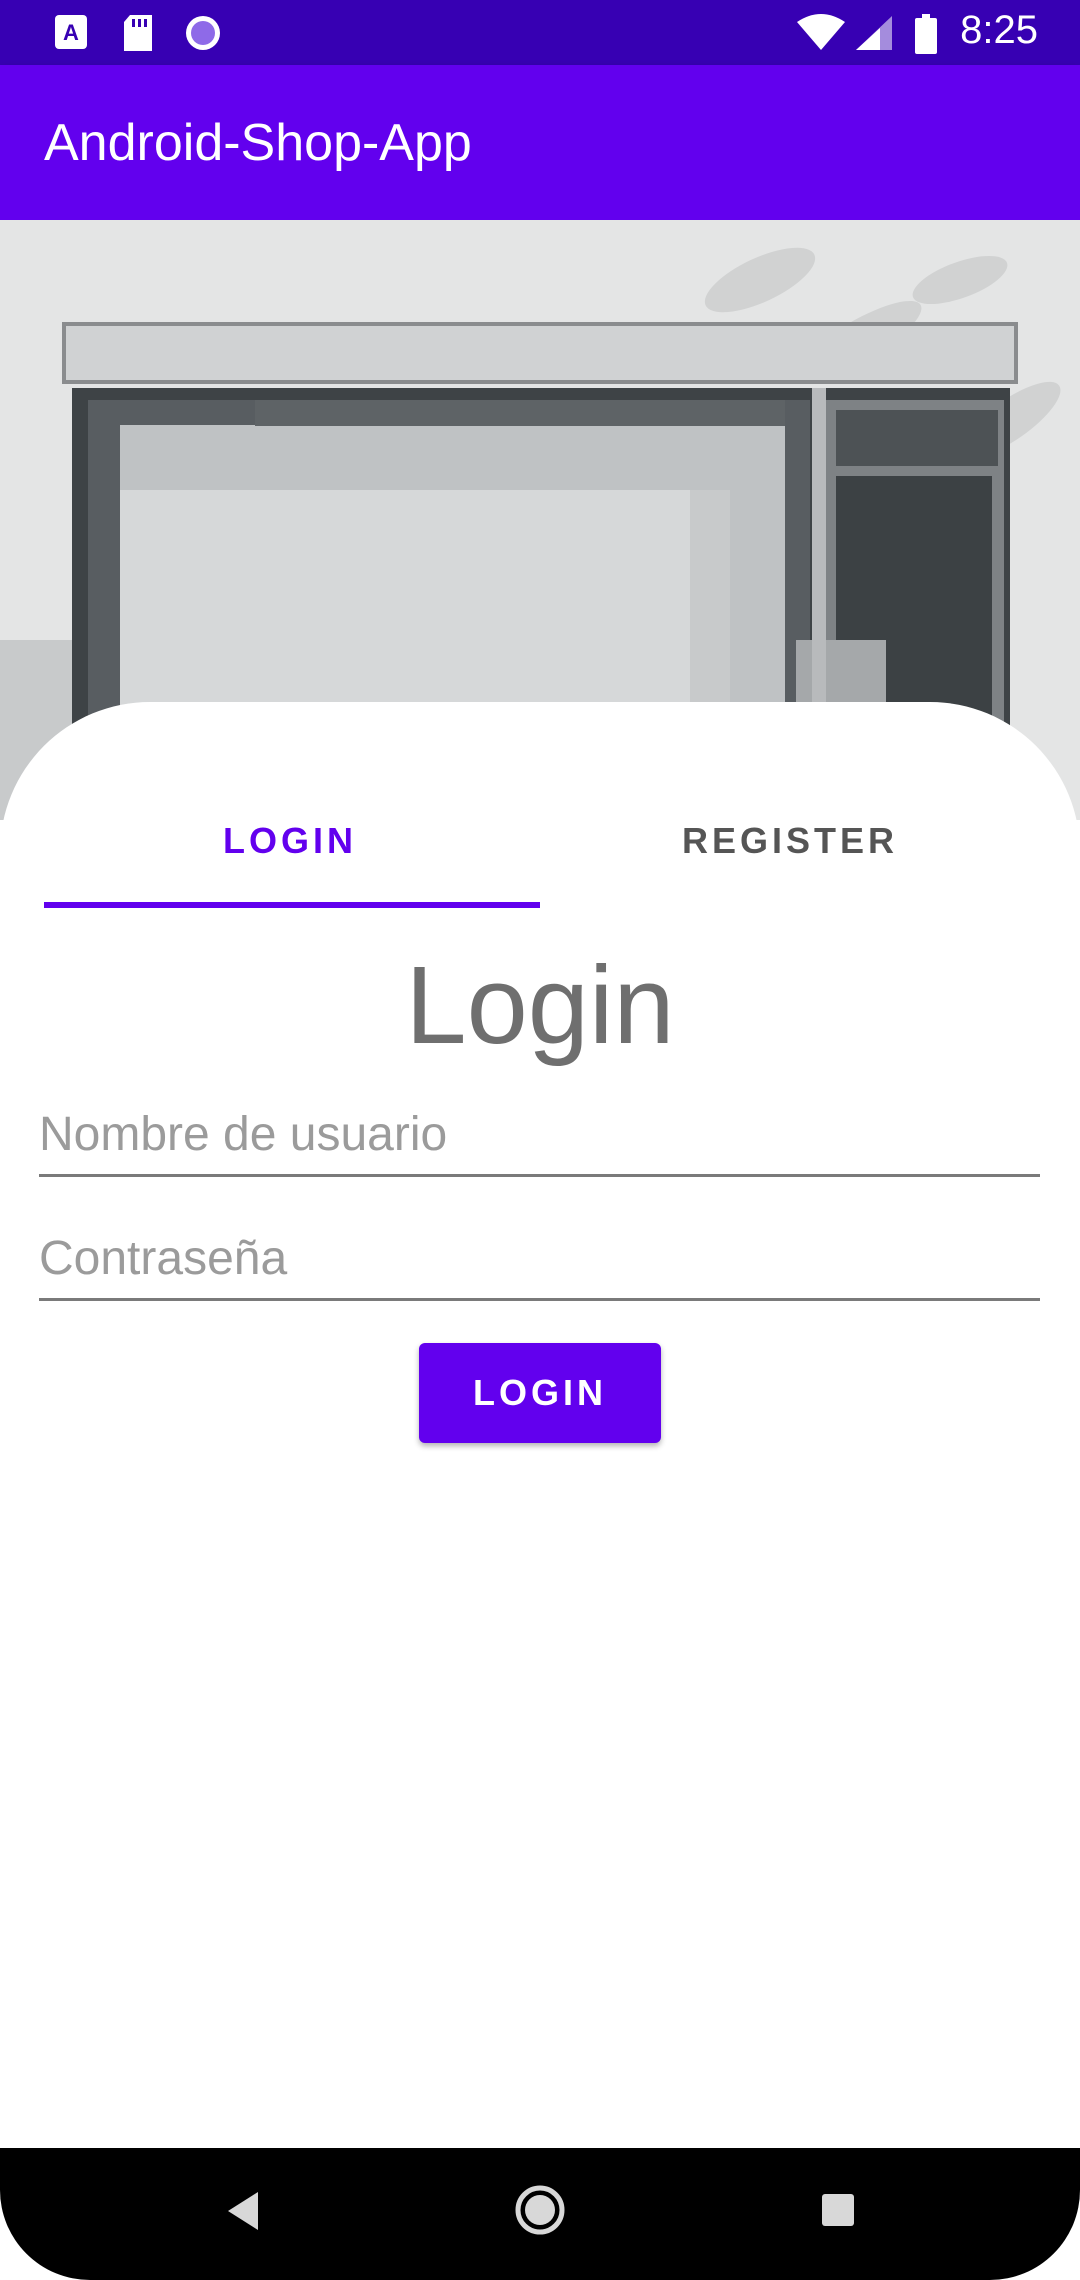 This screenshot has height=2280, width=1080. Describe the element at coordinates (138, 33) in the screenshot. I see `sd-card-icon` at that location.